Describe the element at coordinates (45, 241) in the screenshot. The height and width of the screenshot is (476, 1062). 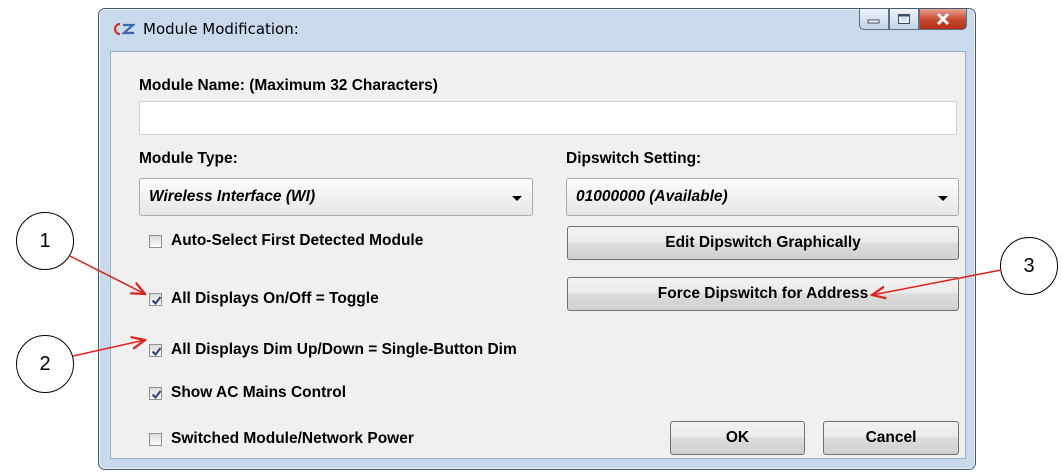
I see `callout-1: 1` at that location.